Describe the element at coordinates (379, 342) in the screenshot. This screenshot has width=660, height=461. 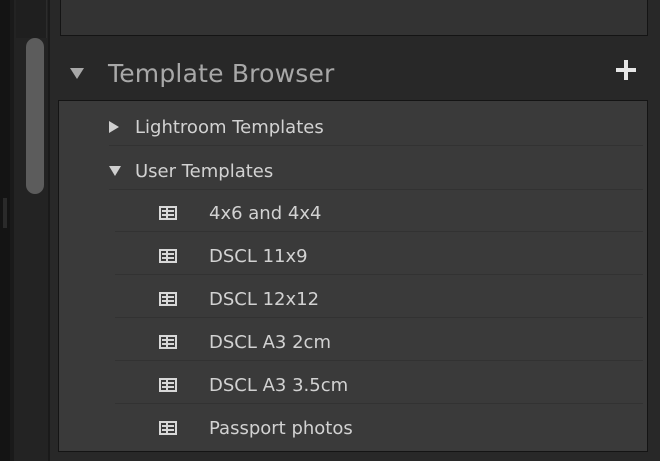
I see `template-item: DSCL A3 2cm` at that location.